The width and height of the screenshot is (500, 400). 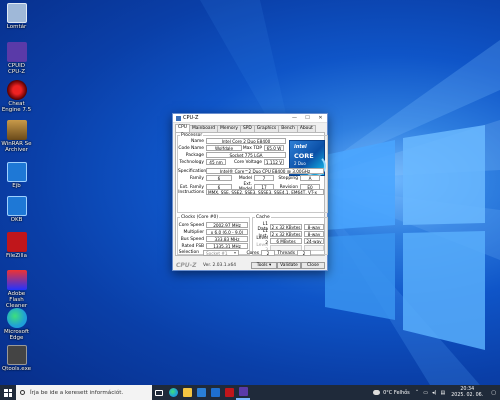 What do you see at coordinates (77, 392) in the screenshot?
I see `search-placeholder: Írja be ide a keresett információt.` at bounding box center [77, 392].